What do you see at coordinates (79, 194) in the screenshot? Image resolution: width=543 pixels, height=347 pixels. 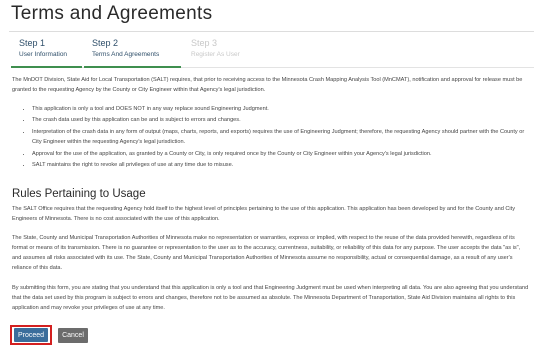 I see `rules-heading: Rules Pertaining to Usage` at bounding box center [79, 194].